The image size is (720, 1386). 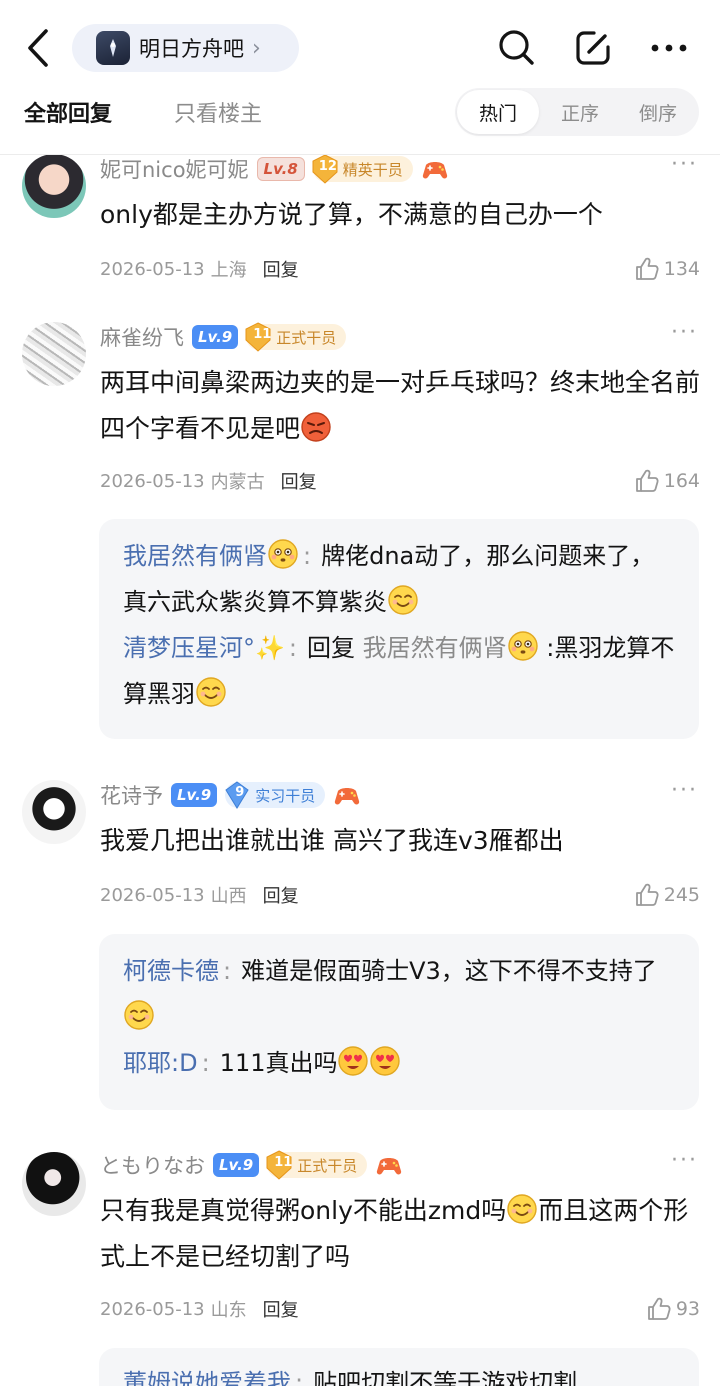 I want to click on title-badge: 12 精英干员, so click(x=363, y=169).